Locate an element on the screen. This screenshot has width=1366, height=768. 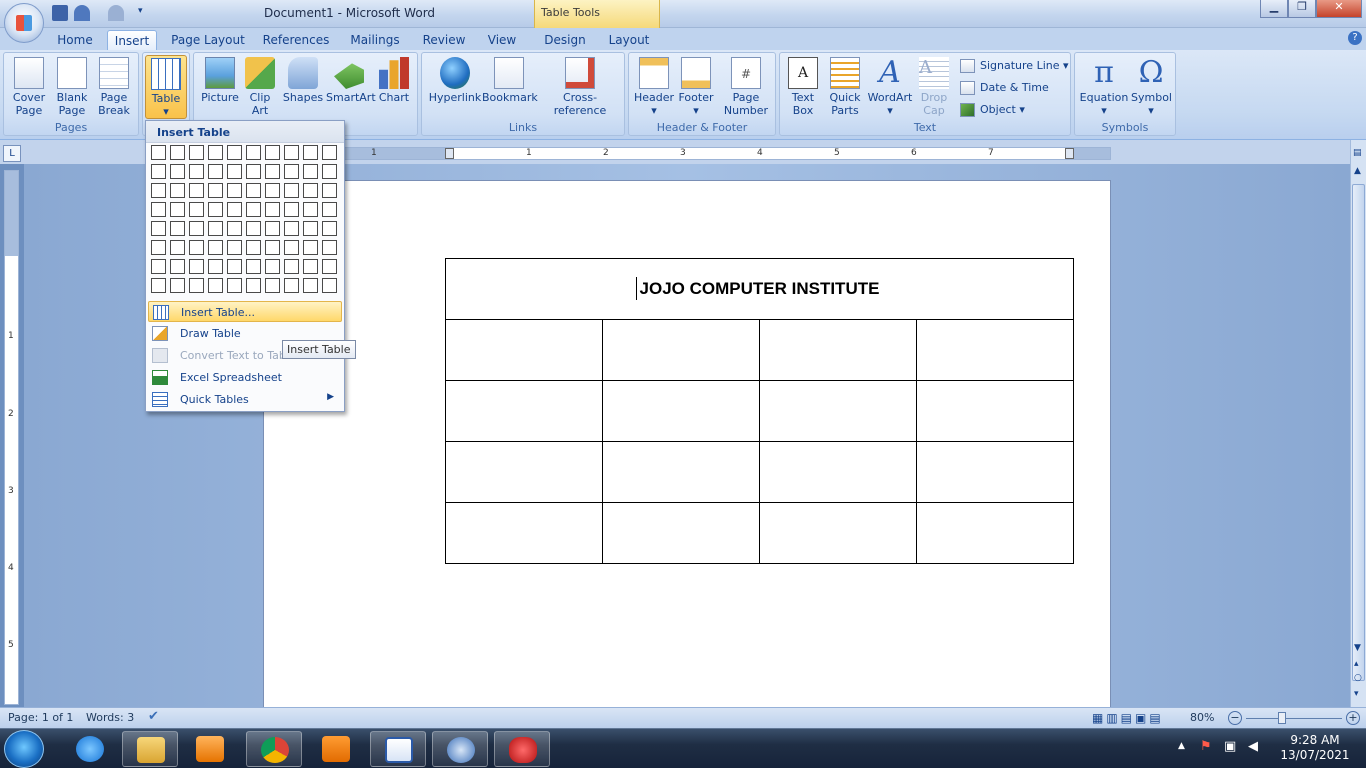
quick-tables-menu-item: Quick Tables ▶ is located at coordinates (245, 399).